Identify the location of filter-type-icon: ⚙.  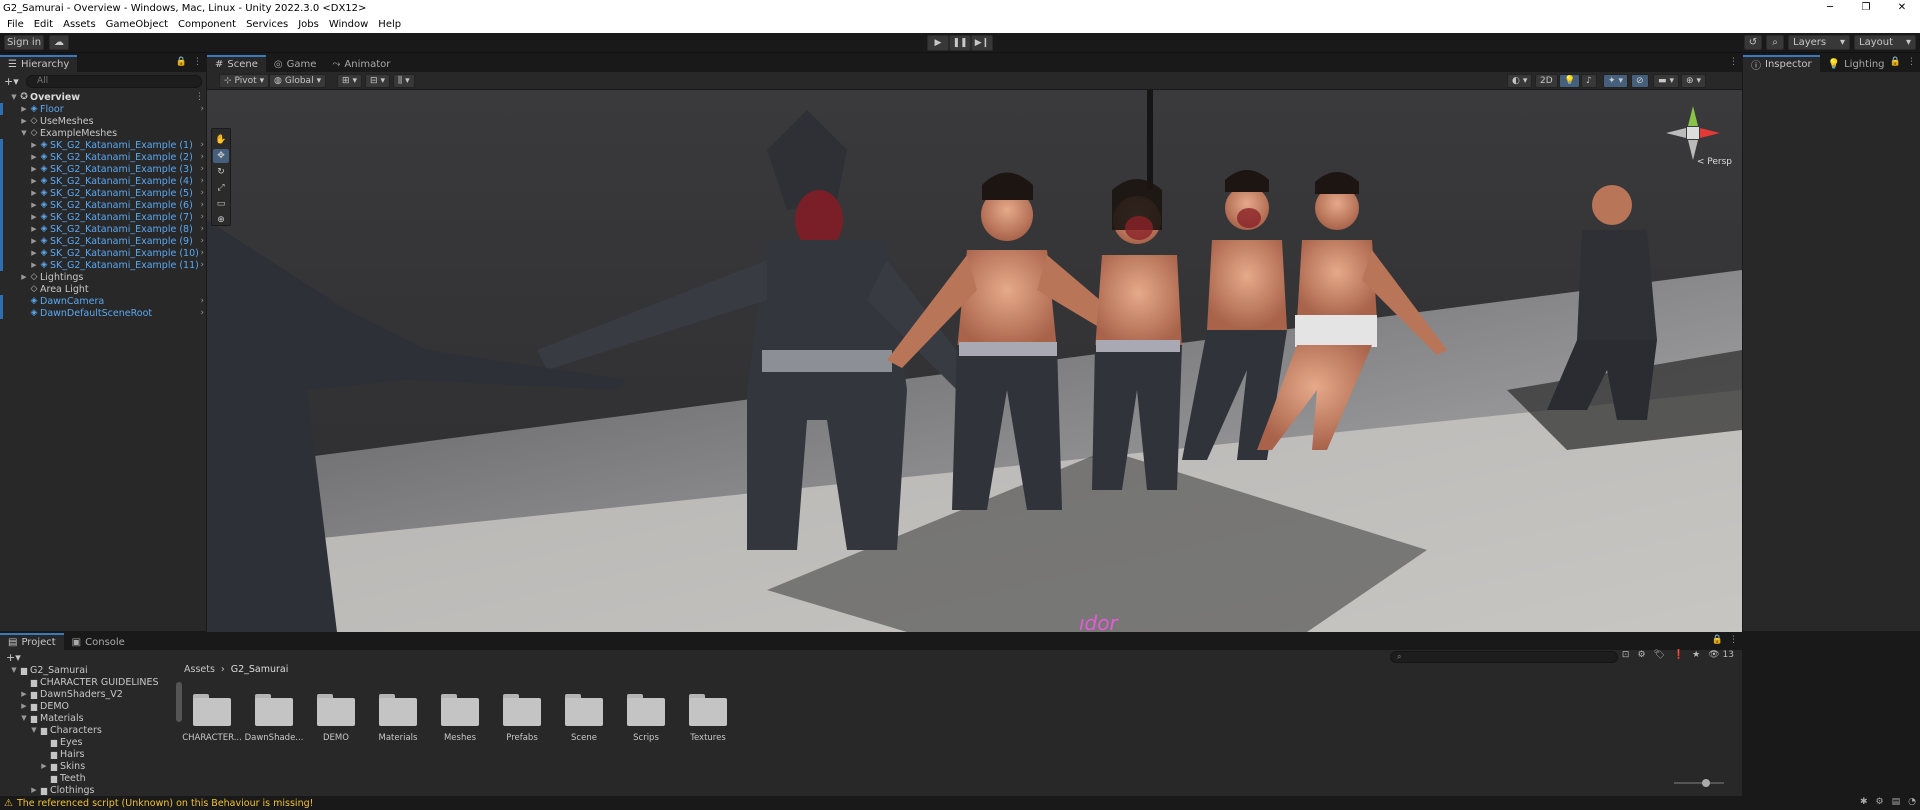
(1641, 655).